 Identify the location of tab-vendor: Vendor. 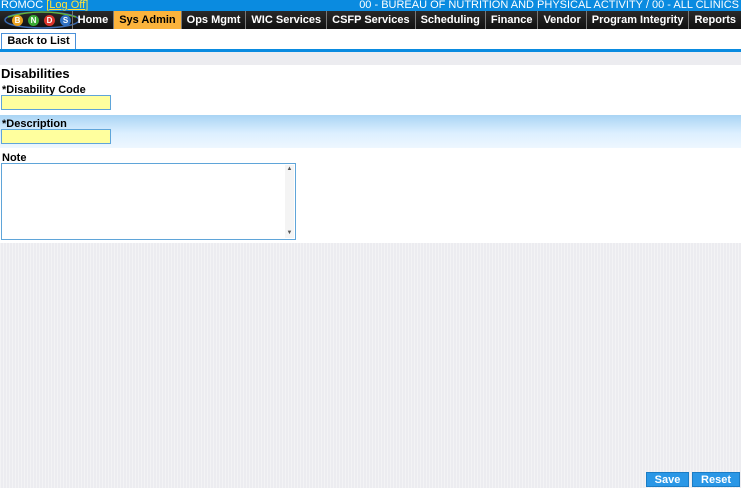
(561, 20).